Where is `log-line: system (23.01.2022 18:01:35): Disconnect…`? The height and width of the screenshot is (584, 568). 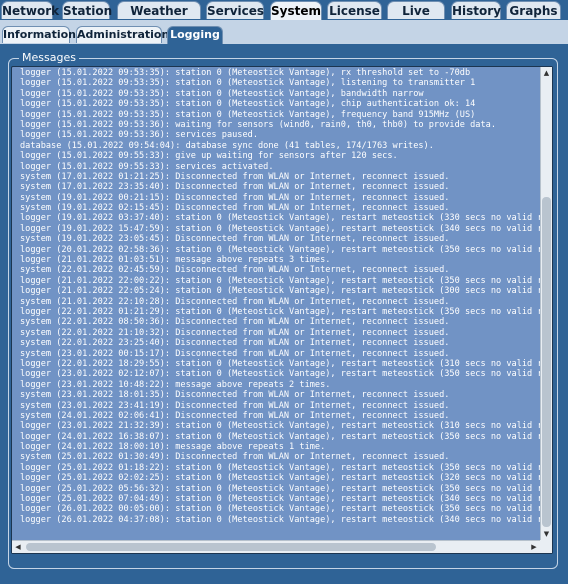 log-line: system (23.01.2022 18:01:35): Disconnect… is located at coordinates (235, 395).